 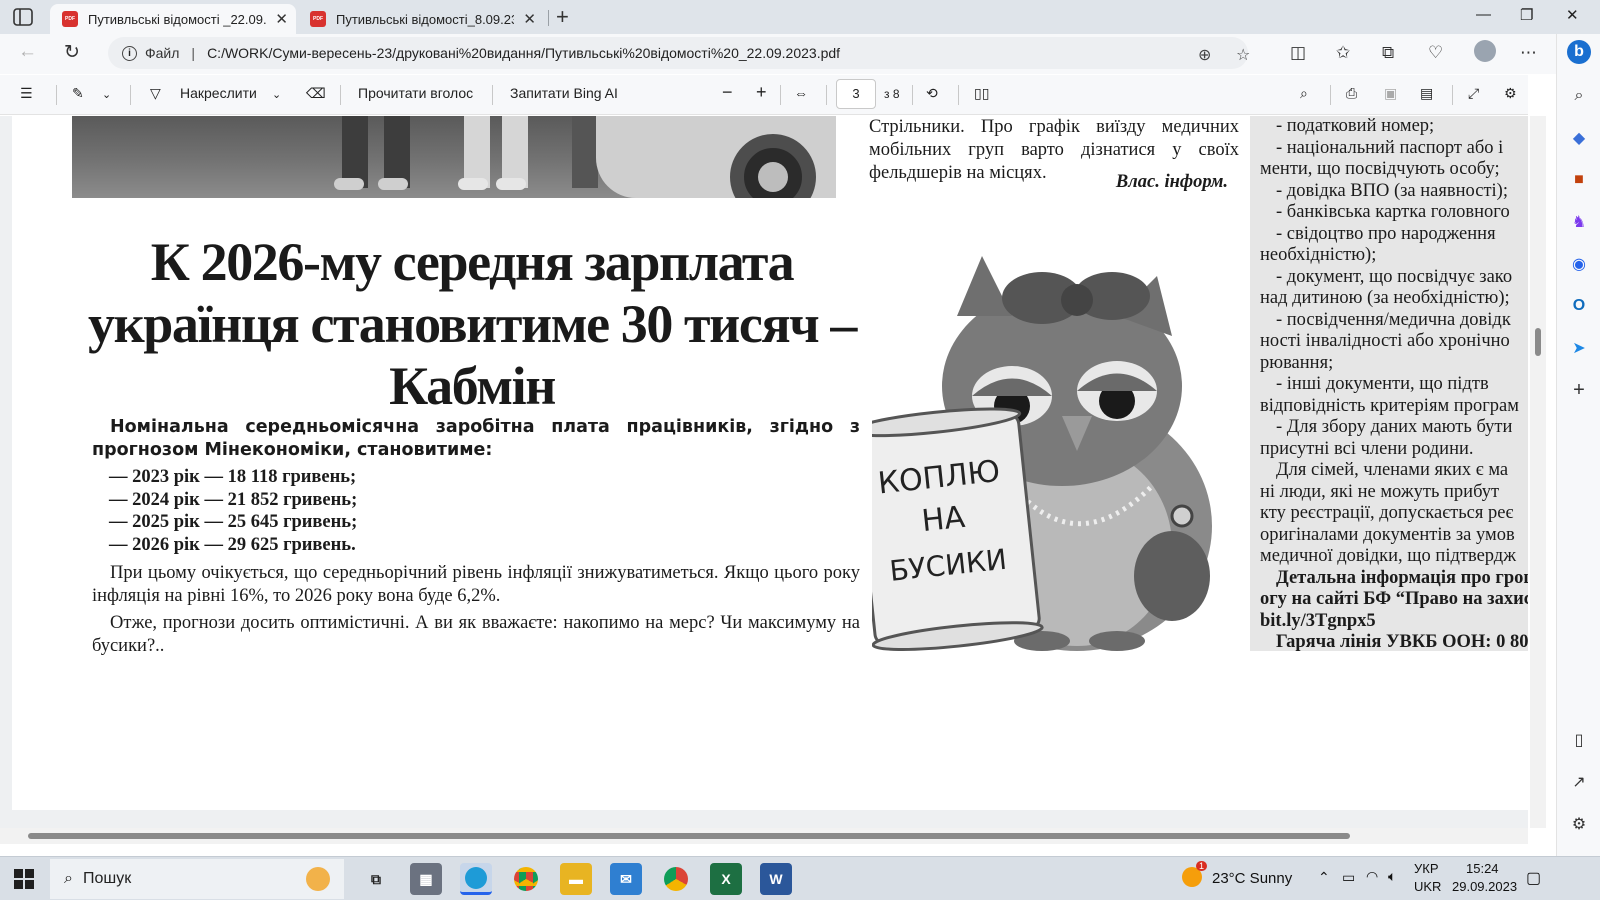 I want to click on page-number-input: 3, so click(x=856, y=94).